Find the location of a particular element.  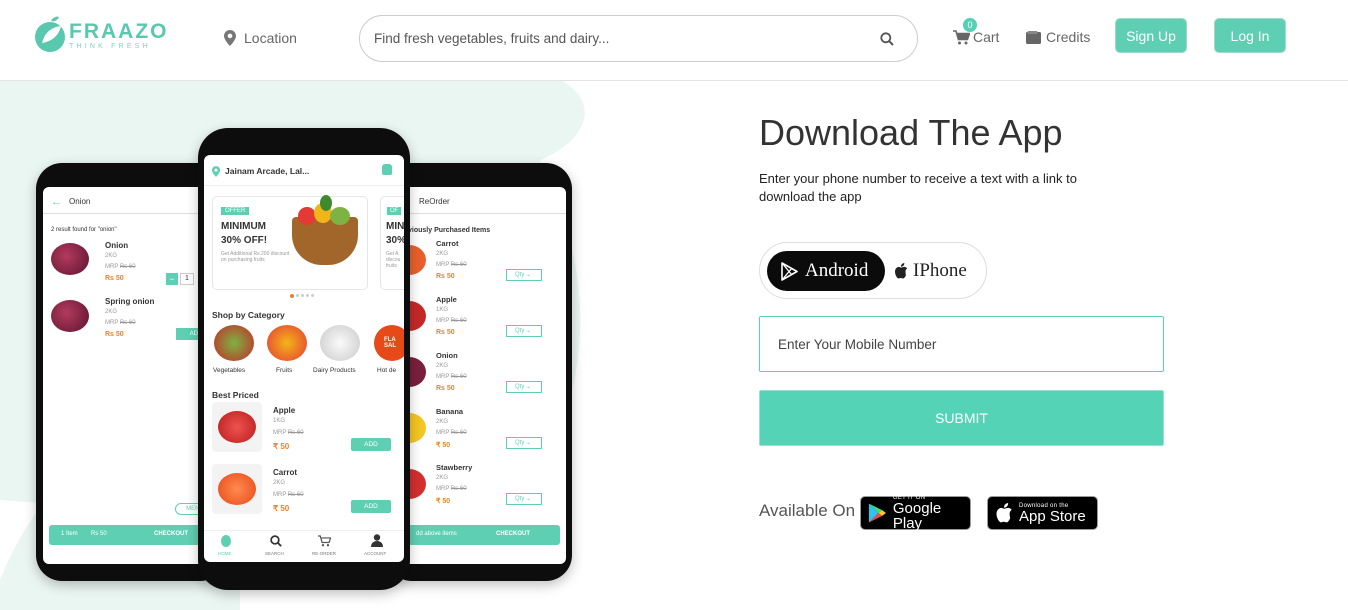

location-label: Location is located at coordinates (270, 38).